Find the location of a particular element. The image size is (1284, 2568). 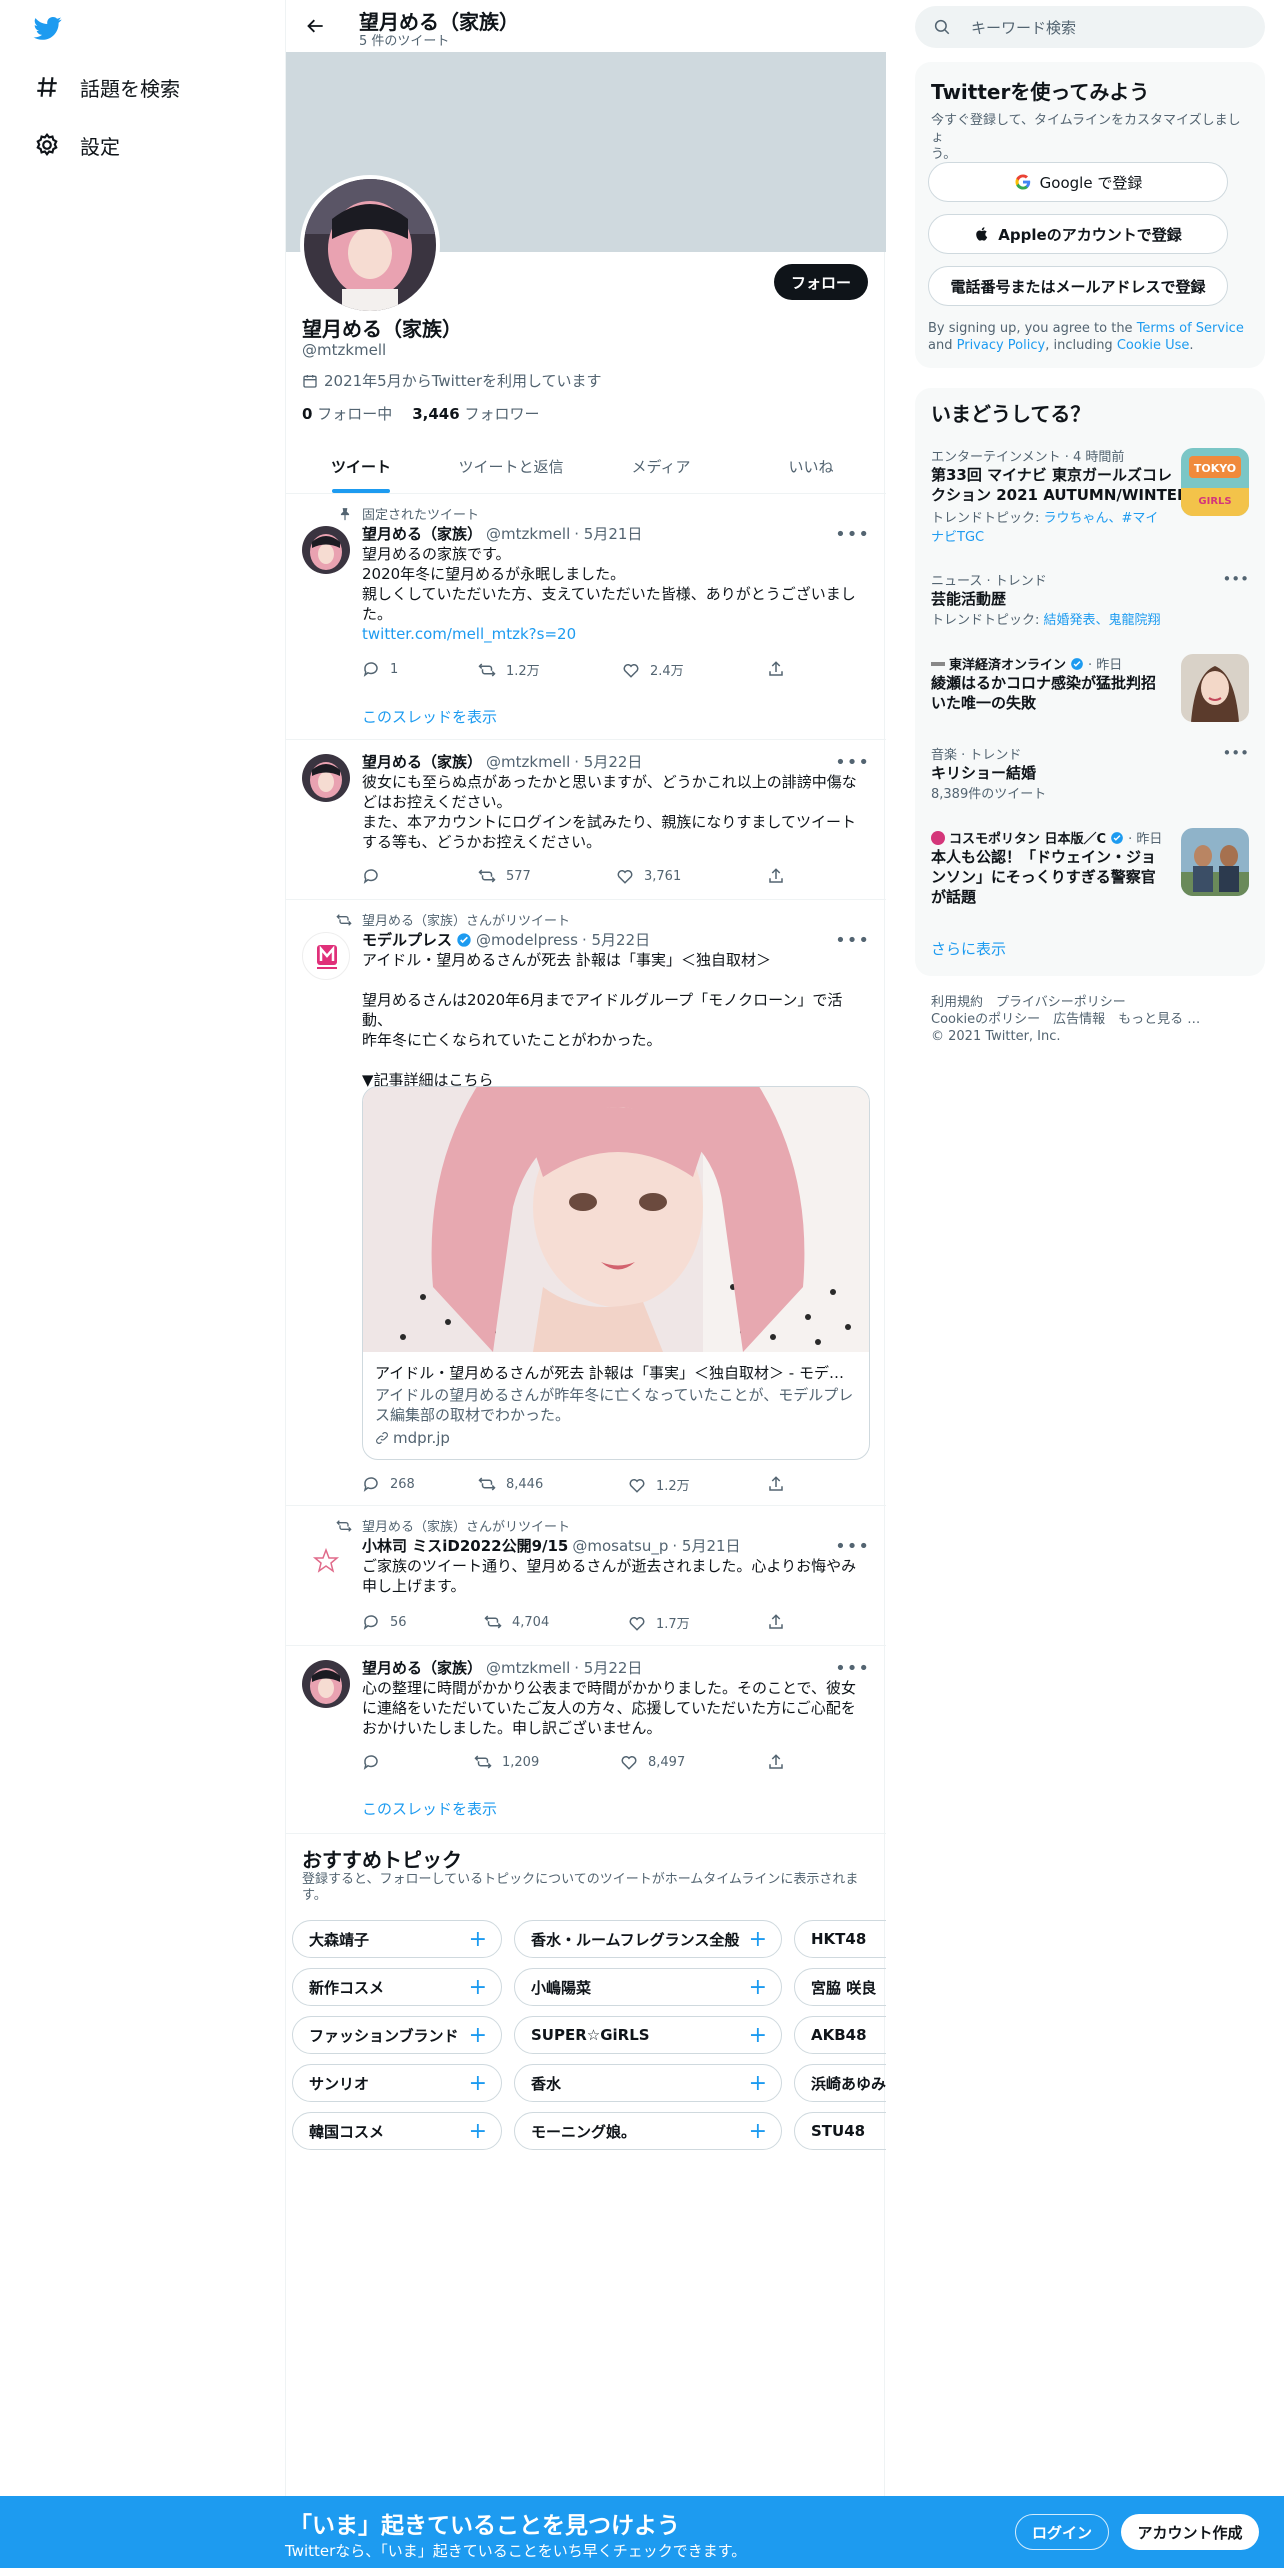

search-box: キーワード検索 is located at coordinates (1090, 27).